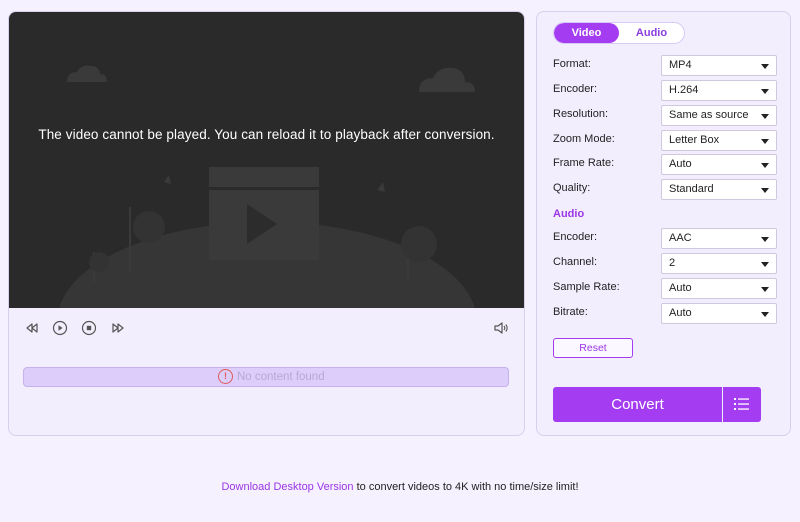 The width and height of the screenshot is (800, 522). I want to click on rewind-button, so click(32, 328).